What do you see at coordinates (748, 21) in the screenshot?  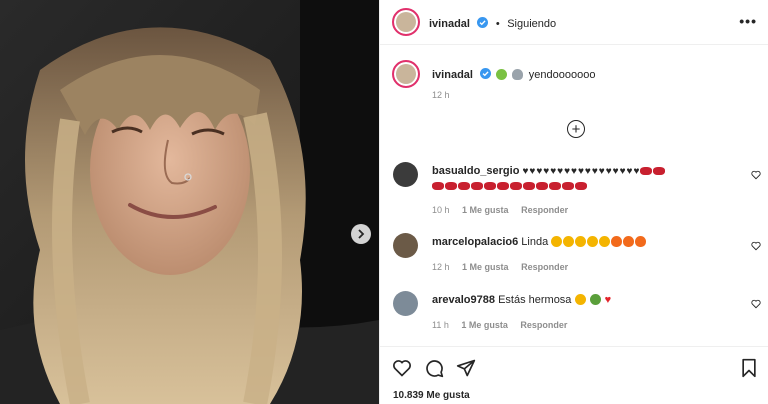 I see `more-options-icon: •••` at bounding box center [748, 21].